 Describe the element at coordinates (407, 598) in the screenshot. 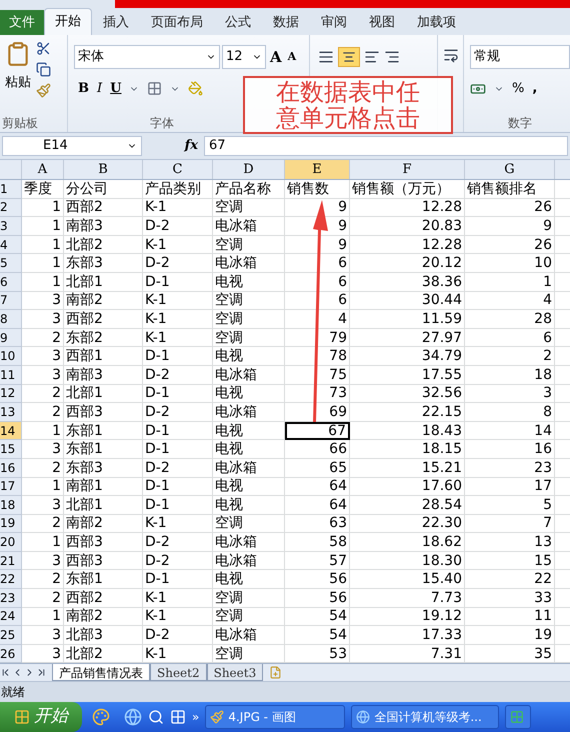

I see `table-cell: 7.73` at that location.